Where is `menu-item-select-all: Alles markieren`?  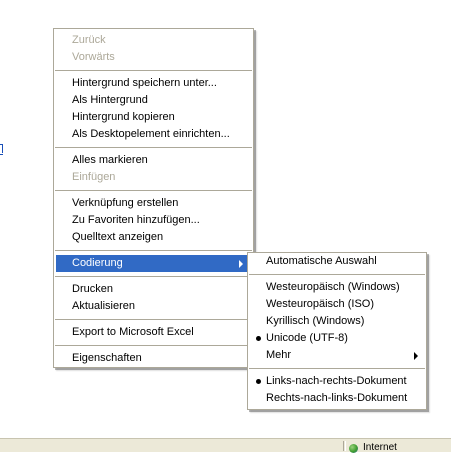
menu-item-select-all: Alles markieren is located at coordinates (153, 160).